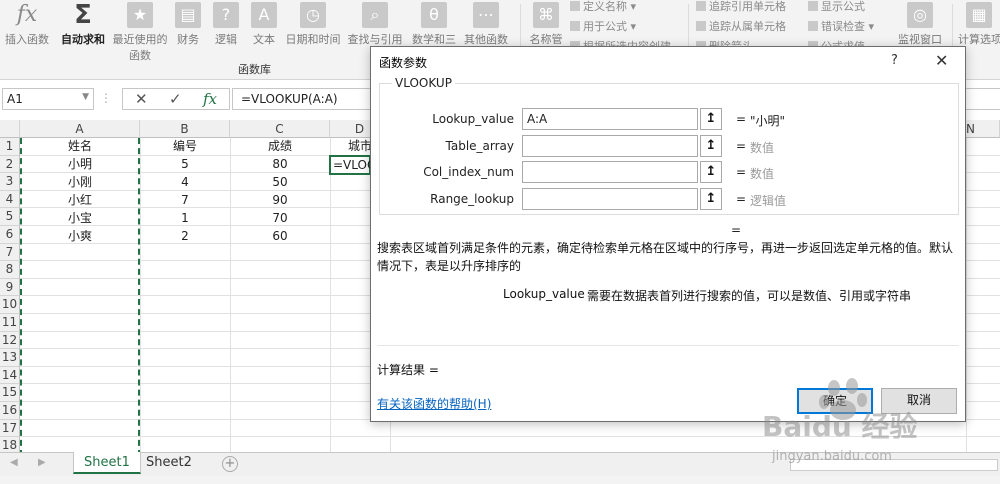 The height and width of the screenshot is (484, 1000). I want to click on row-header: 14, so click(10, 375).